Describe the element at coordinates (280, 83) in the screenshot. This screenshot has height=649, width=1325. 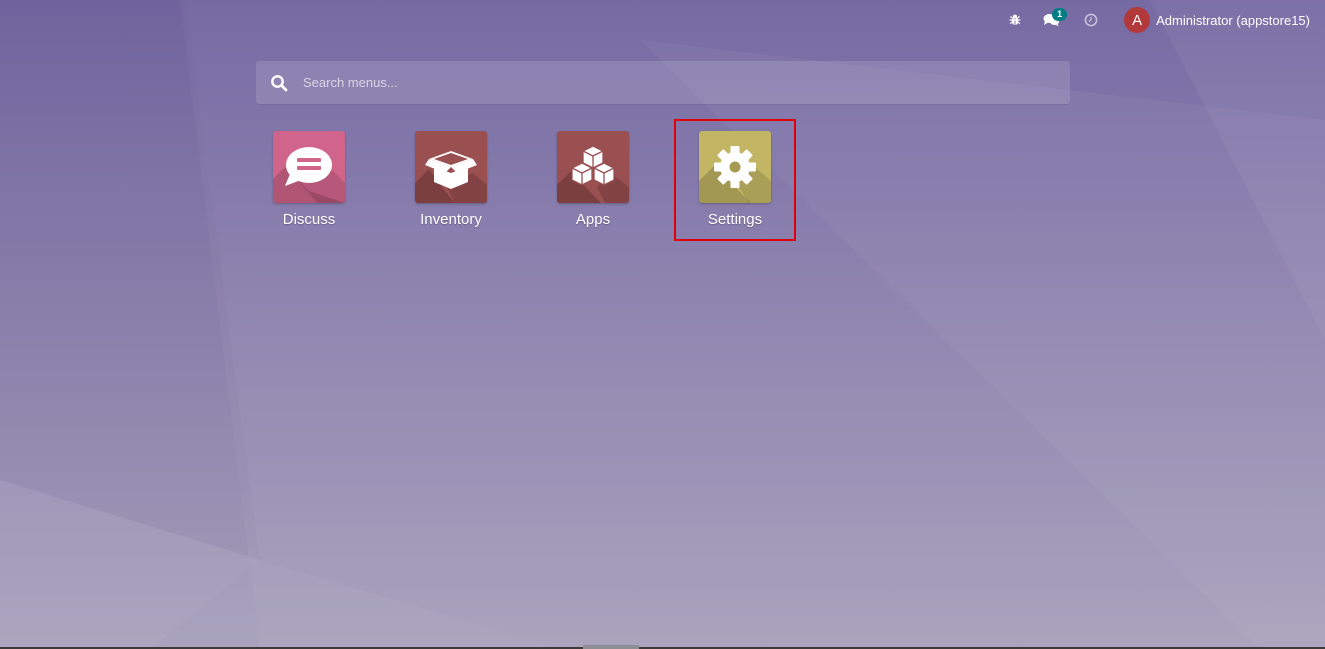
I see `search-icon` at that location.